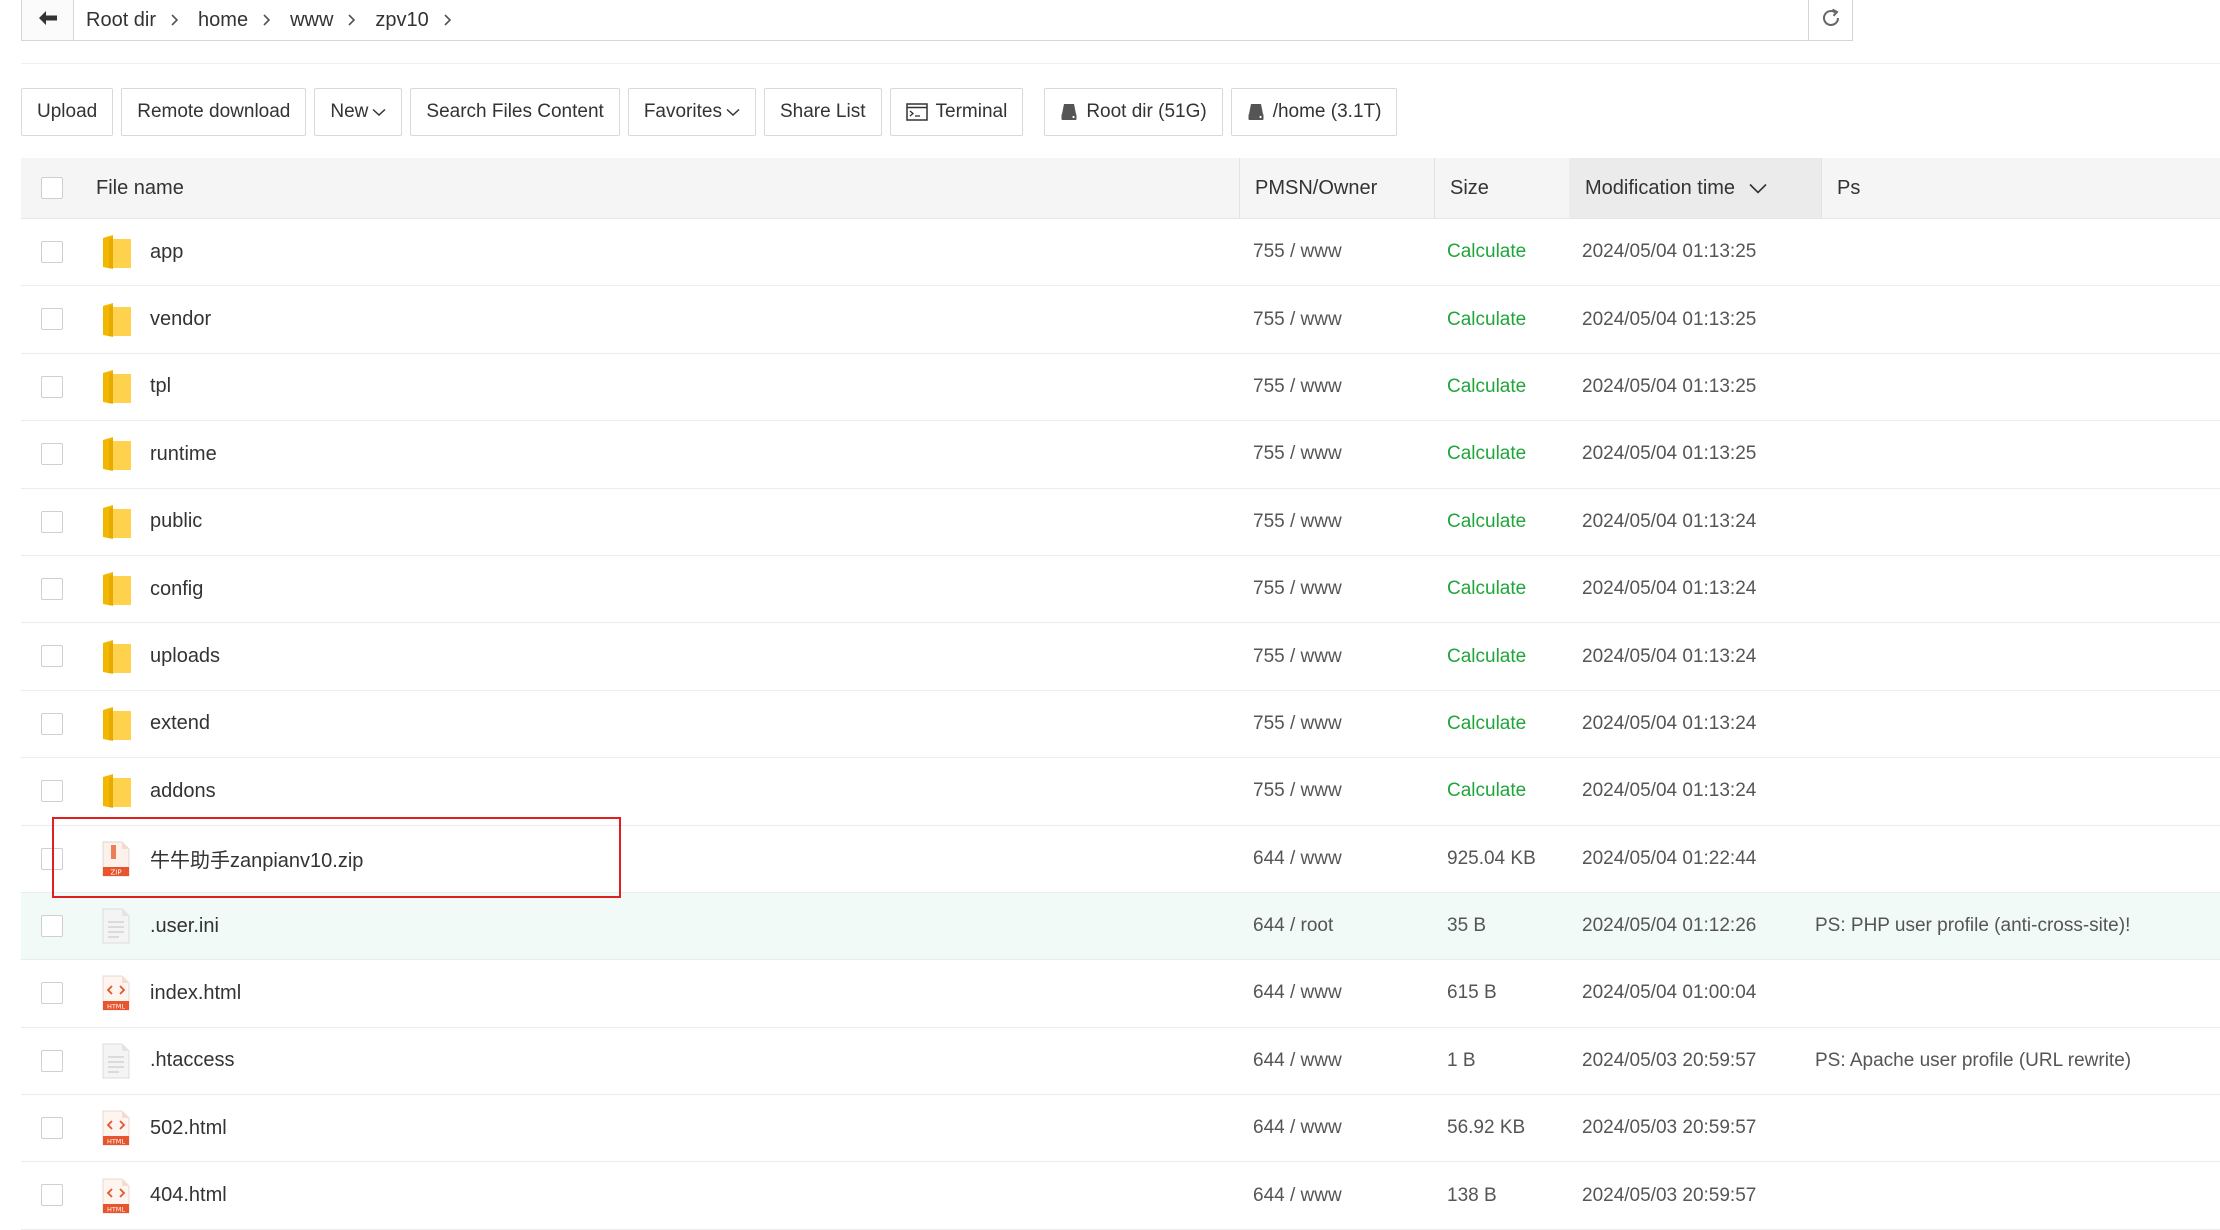 This screenshot has width=2220, height=1230. I want to click on chevron-right-icon, so click(447, 20).